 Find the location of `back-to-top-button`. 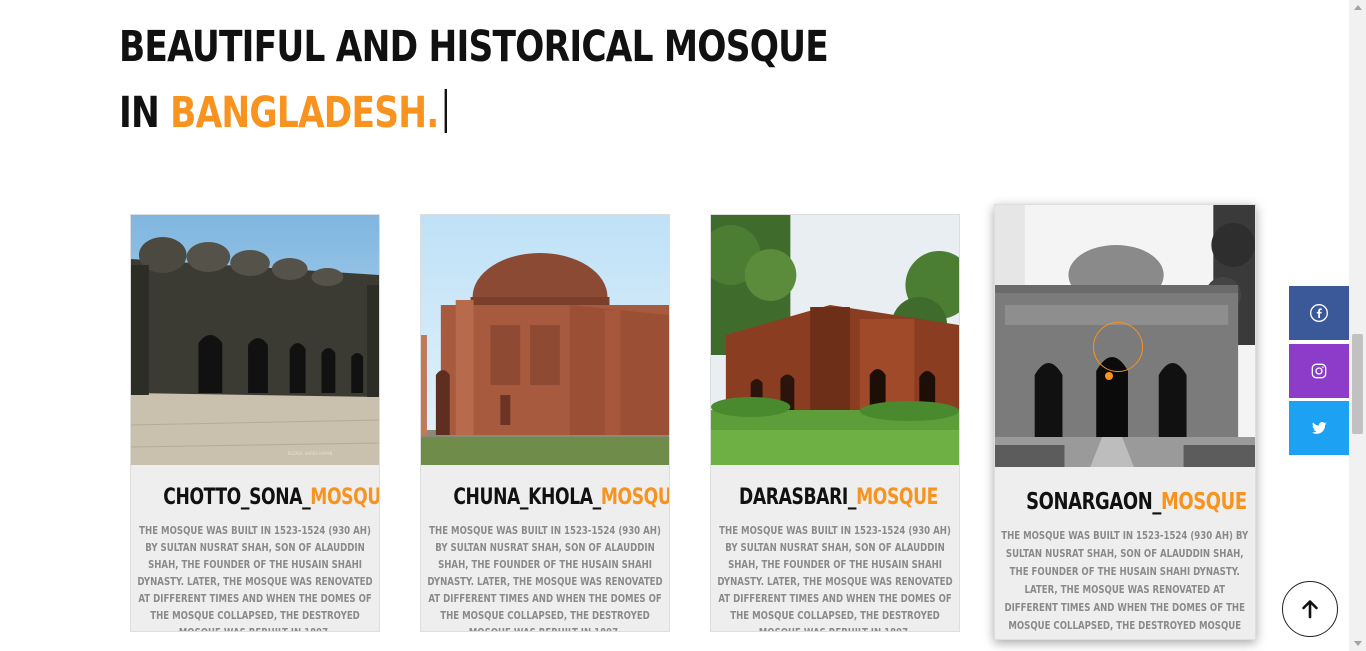

back-to-top-button is located at coordinates (1310, 609).